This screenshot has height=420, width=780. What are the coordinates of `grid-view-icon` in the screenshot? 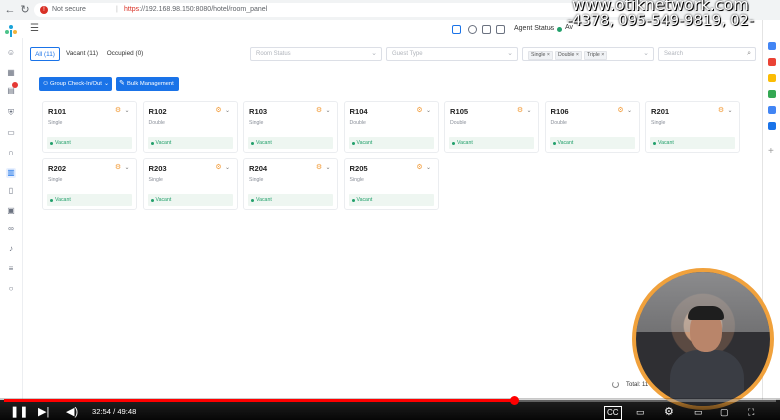 It's located at (456, 29).